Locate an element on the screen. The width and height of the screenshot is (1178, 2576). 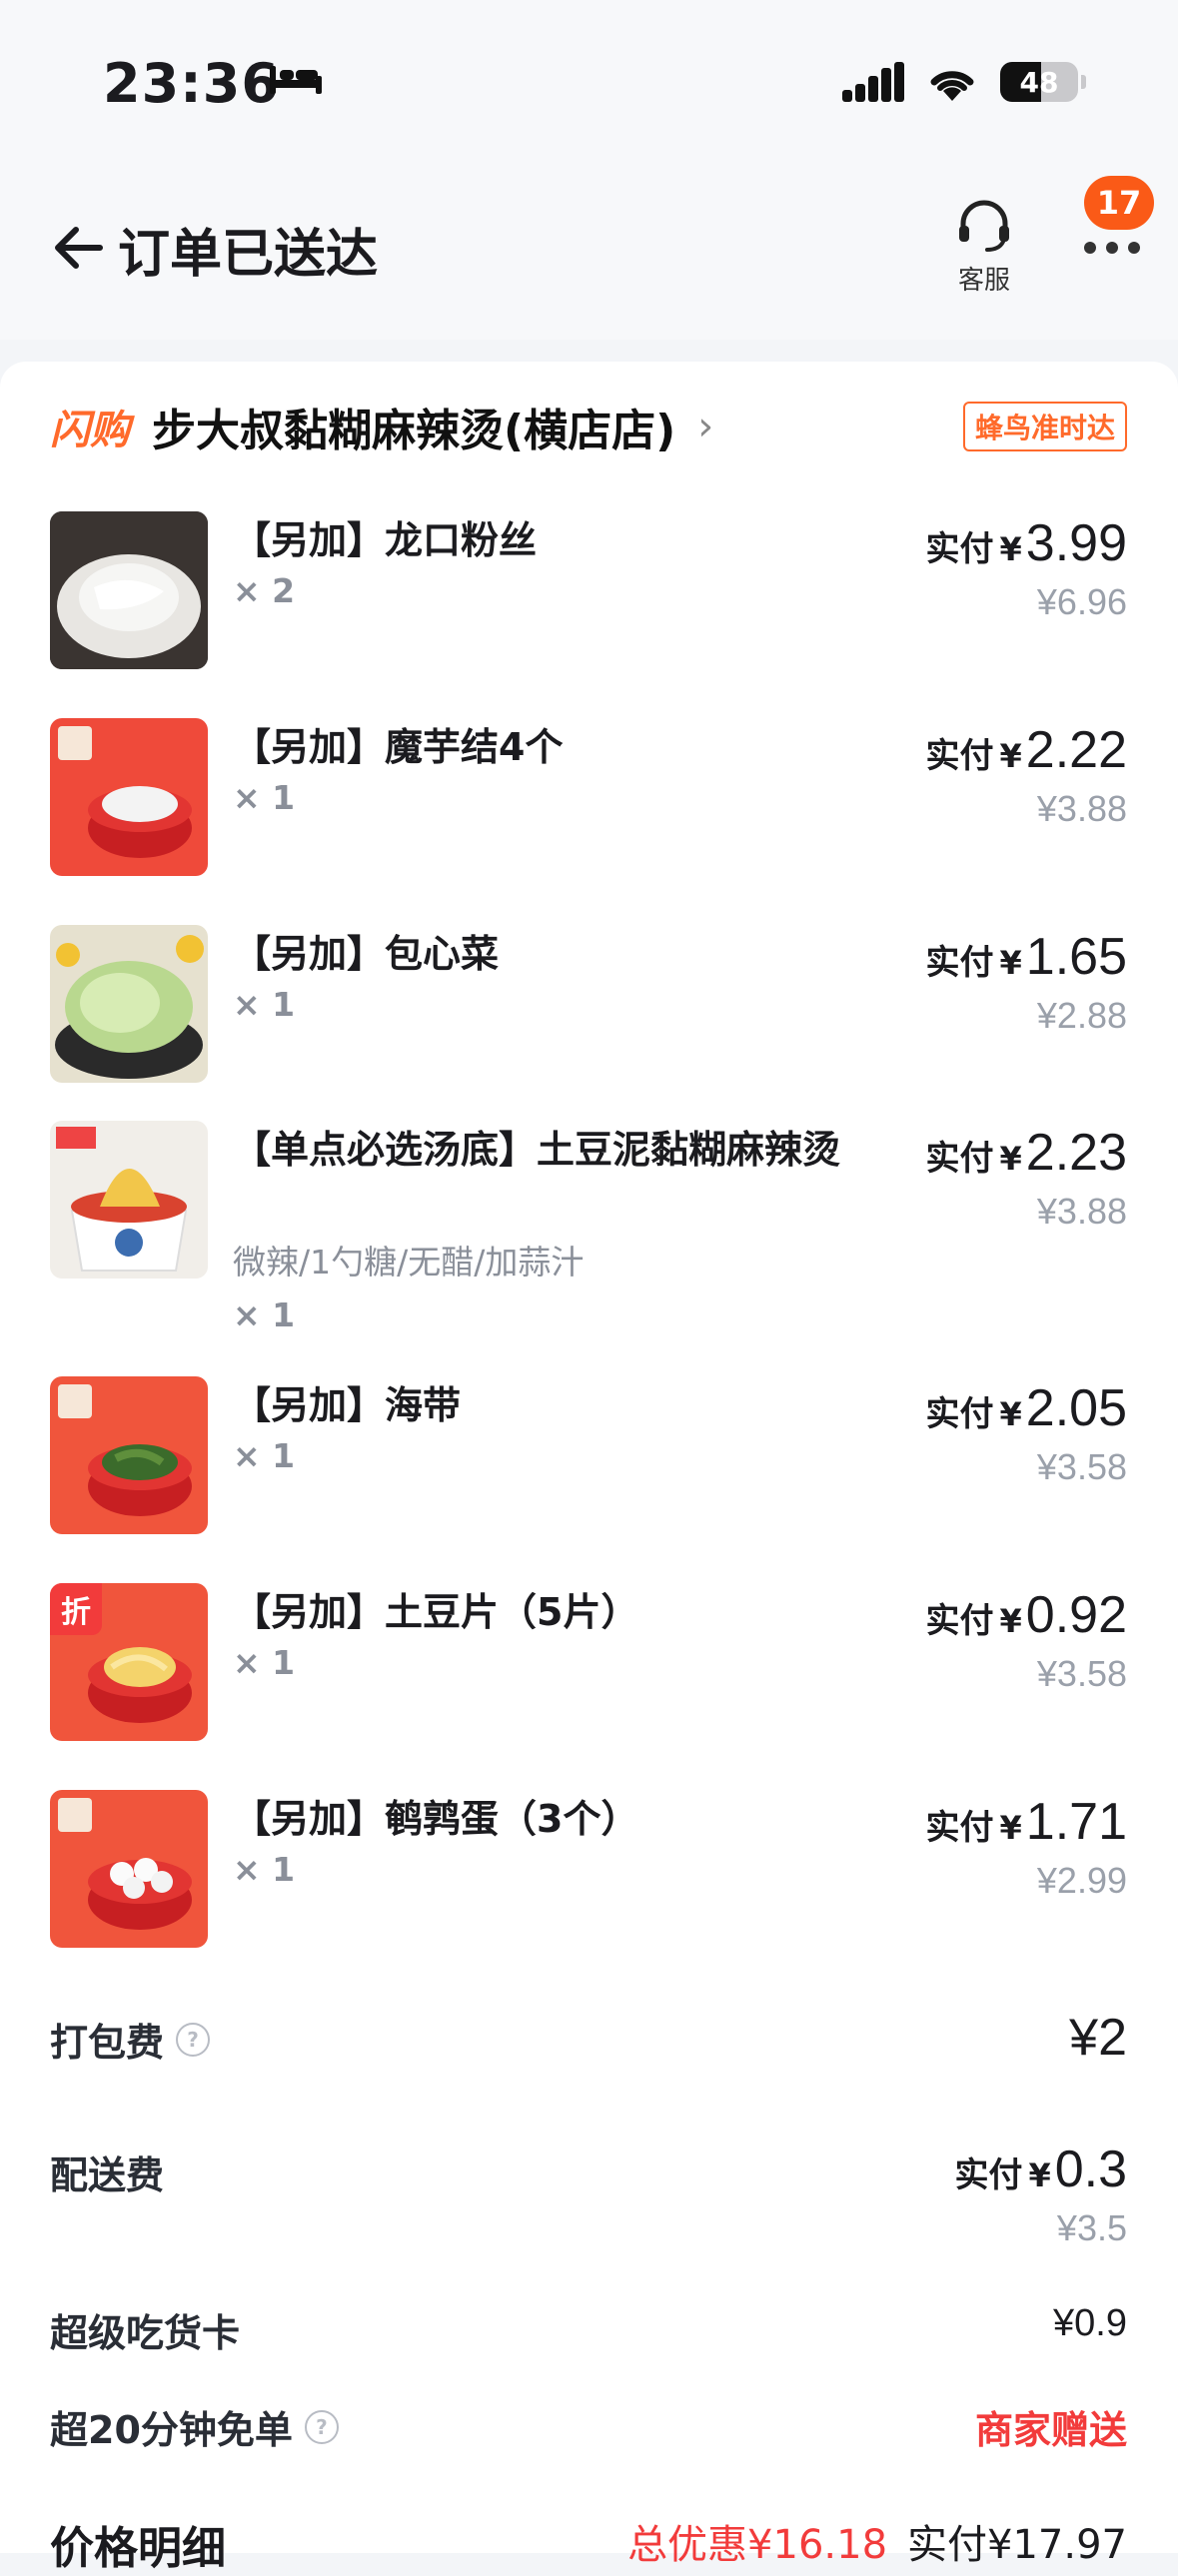
wifi-icon is located at coordinates (952, 86).